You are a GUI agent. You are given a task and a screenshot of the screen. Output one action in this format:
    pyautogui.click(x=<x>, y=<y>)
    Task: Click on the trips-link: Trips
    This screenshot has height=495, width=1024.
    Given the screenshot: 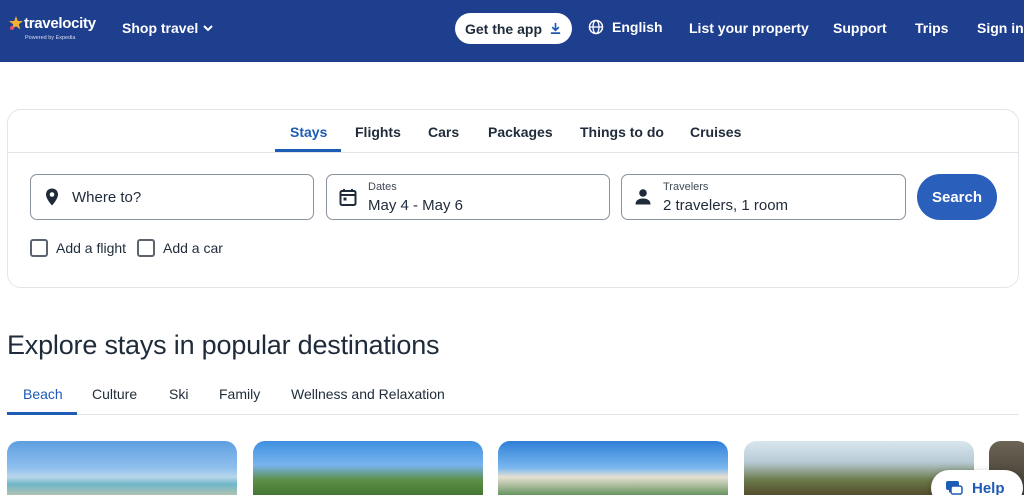 What is the action you would take?
    pyautogui.click(x=931, y=28)
    